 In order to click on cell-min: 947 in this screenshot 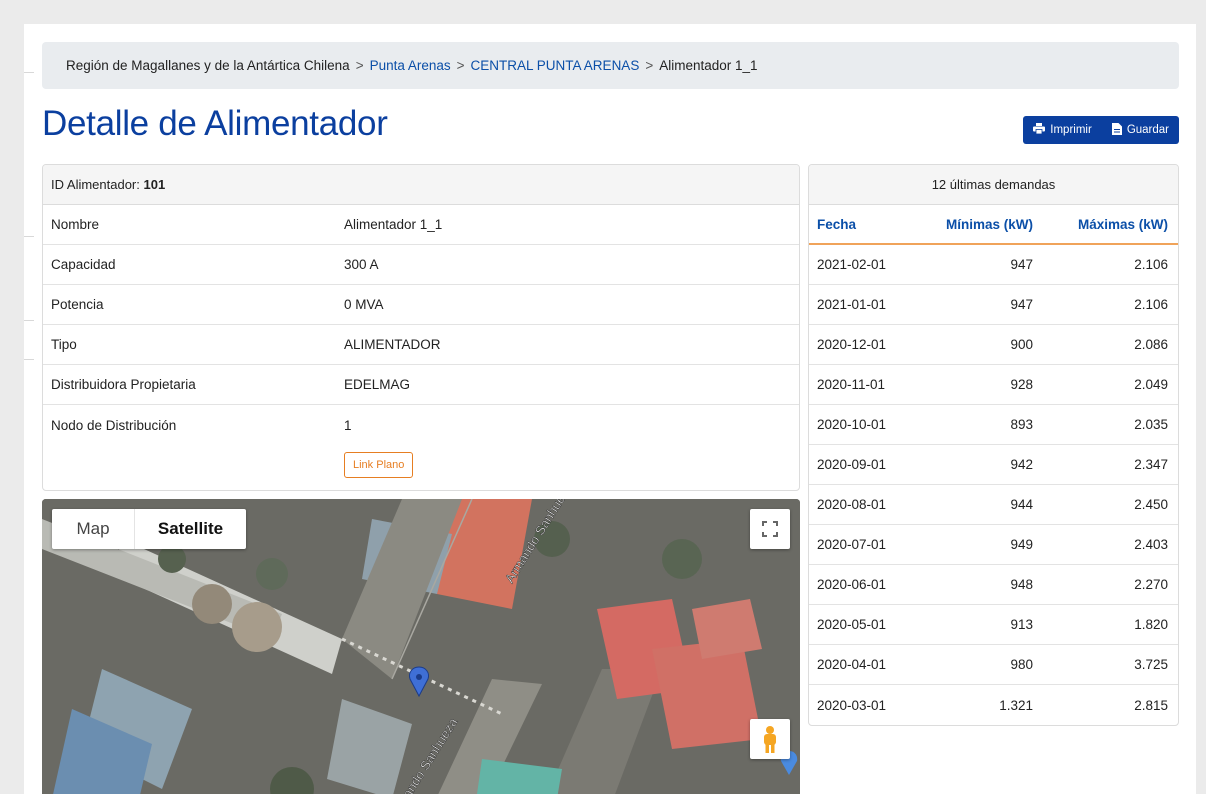, I will do `click(1021, 264)`.